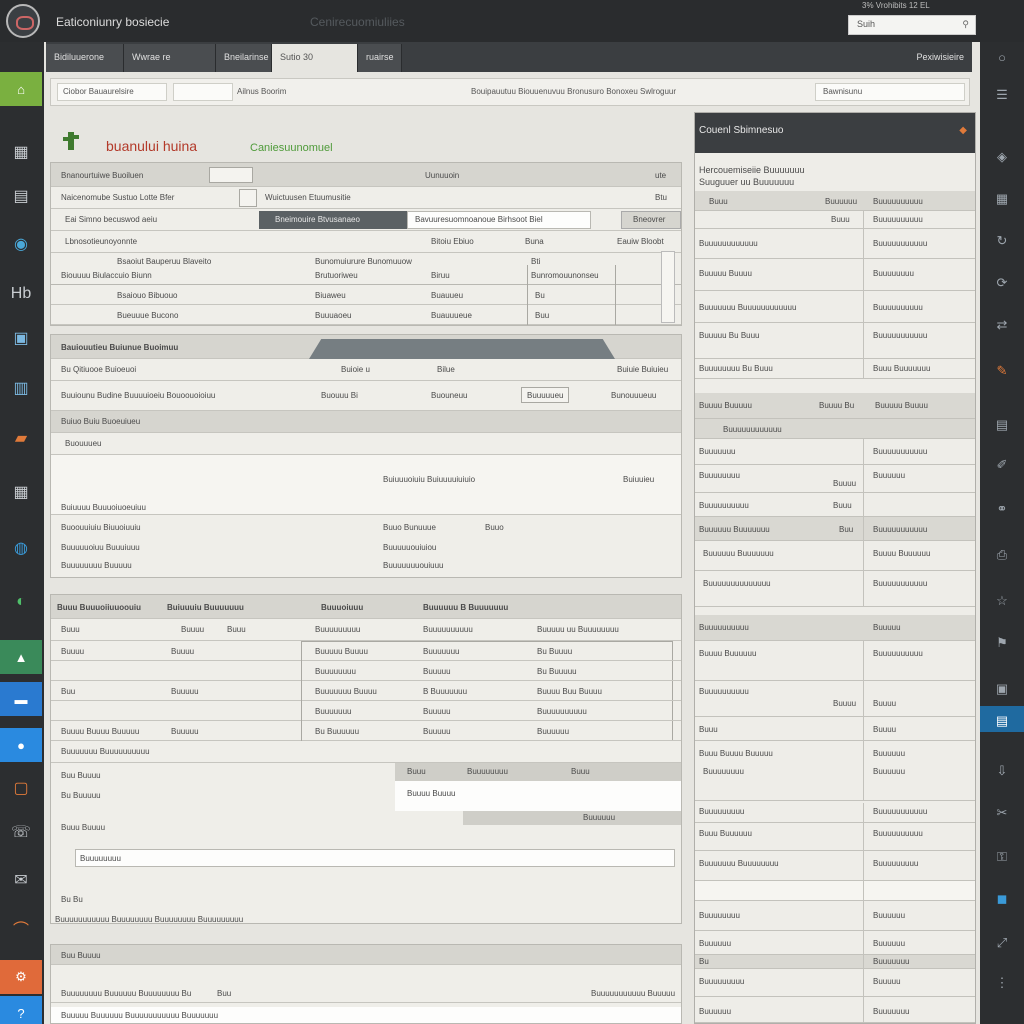 The image size is (1024, 1024). Describe the element at coordinates (21, 89) in the screenshot. I see `home-icon: ⌂` at that location.